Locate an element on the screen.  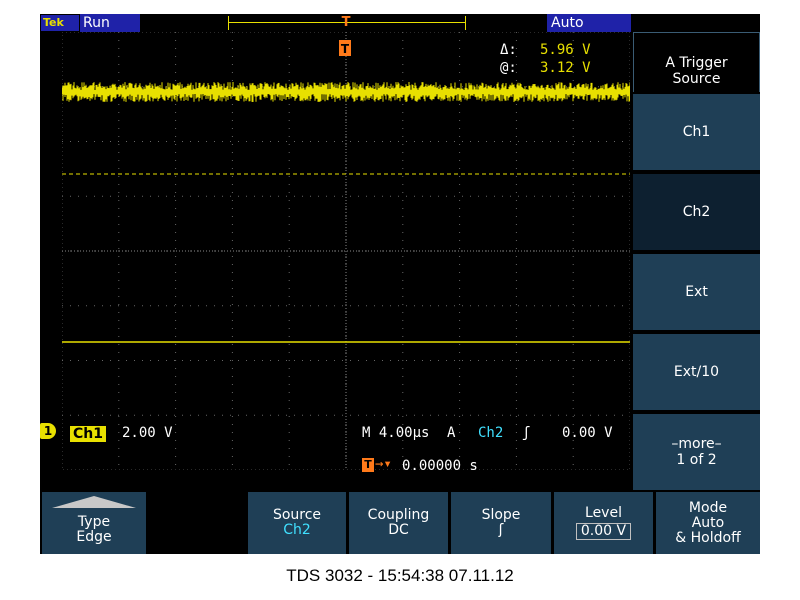
menu-tab-icon is located at coordinates (94, 503).